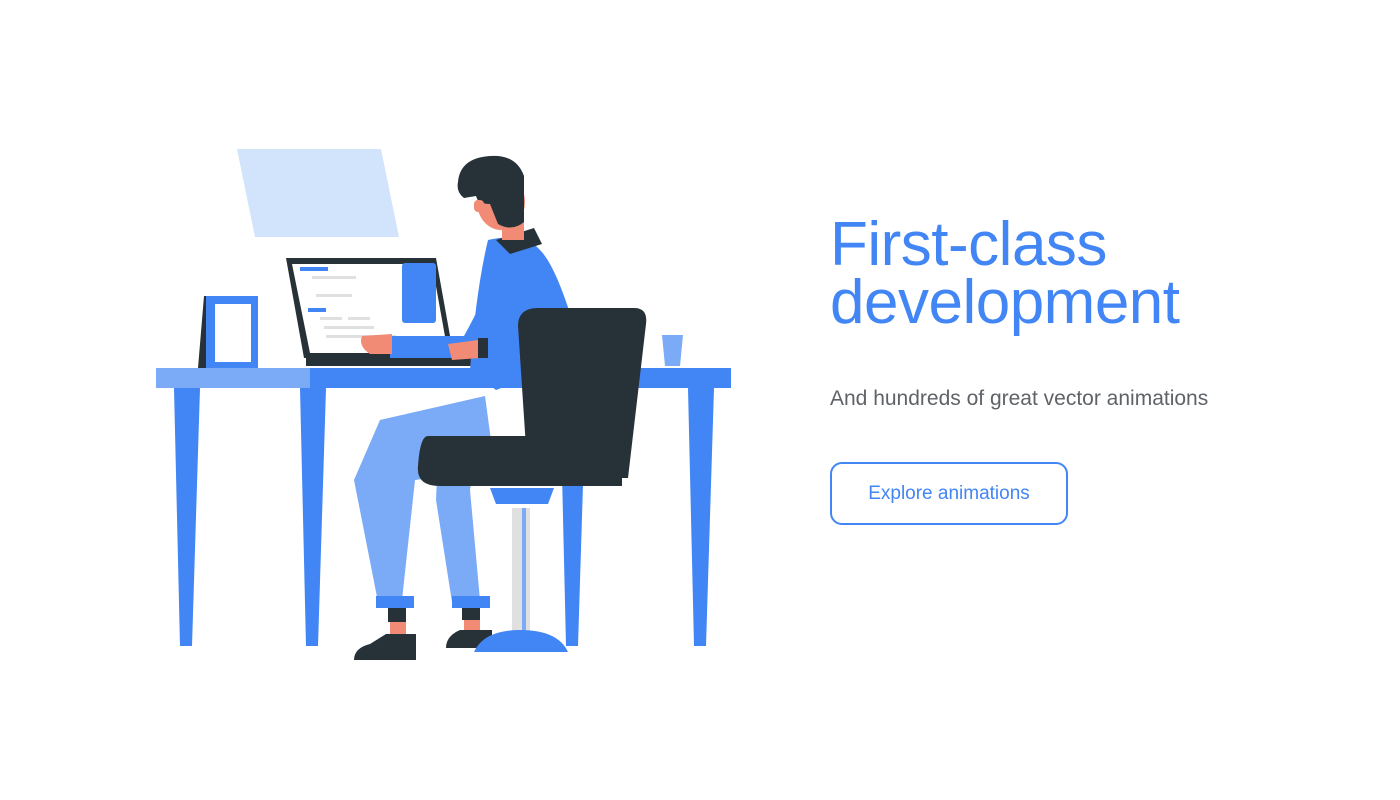  Describe the element at coordinates (522, 496) in the screenshot. I see `chair-mount` at that location.